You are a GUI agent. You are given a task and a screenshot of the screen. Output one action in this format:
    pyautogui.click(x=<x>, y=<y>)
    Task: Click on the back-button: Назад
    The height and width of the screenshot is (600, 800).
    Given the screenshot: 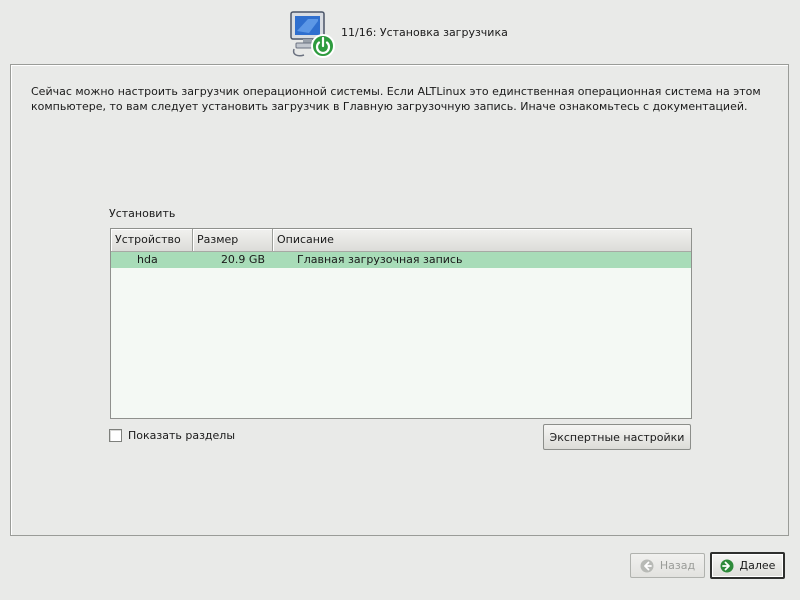 What is the action you would take?
    pyautogui.click(x=667, y=565)
    